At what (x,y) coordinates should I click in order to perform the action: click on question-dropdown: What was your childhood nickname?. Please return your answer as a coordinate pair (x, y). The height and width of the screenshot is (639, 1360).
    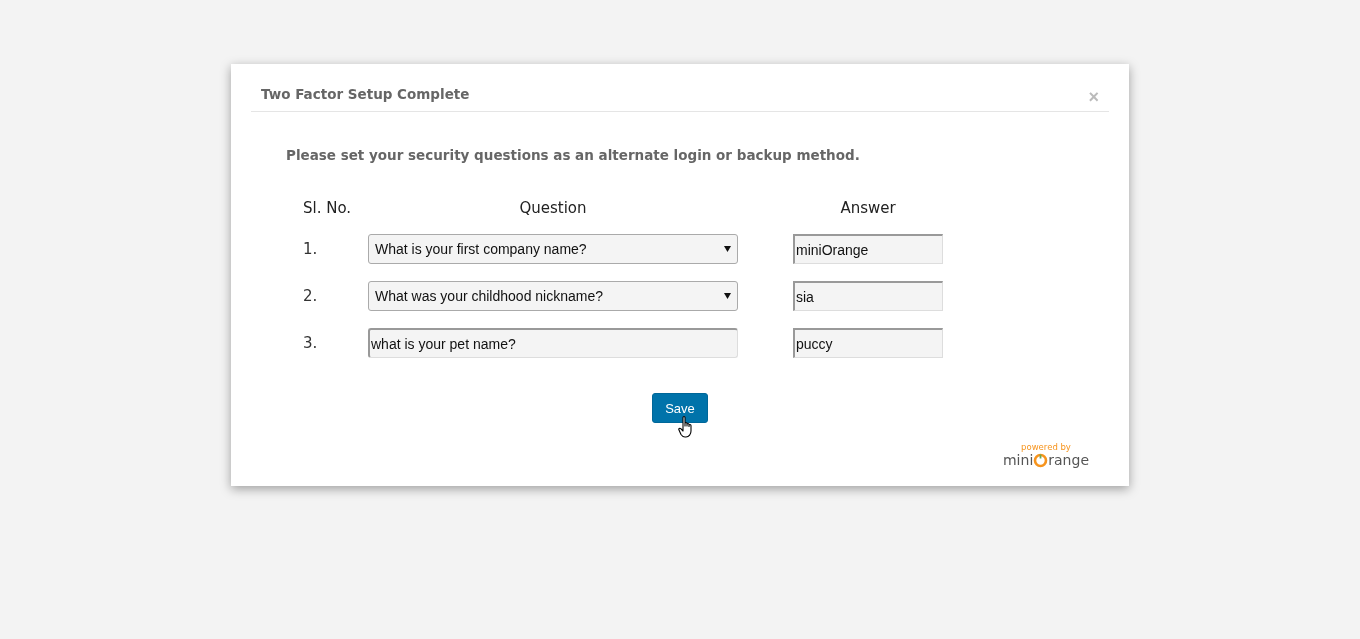
    Looking at the image, I should click on (553, 296).